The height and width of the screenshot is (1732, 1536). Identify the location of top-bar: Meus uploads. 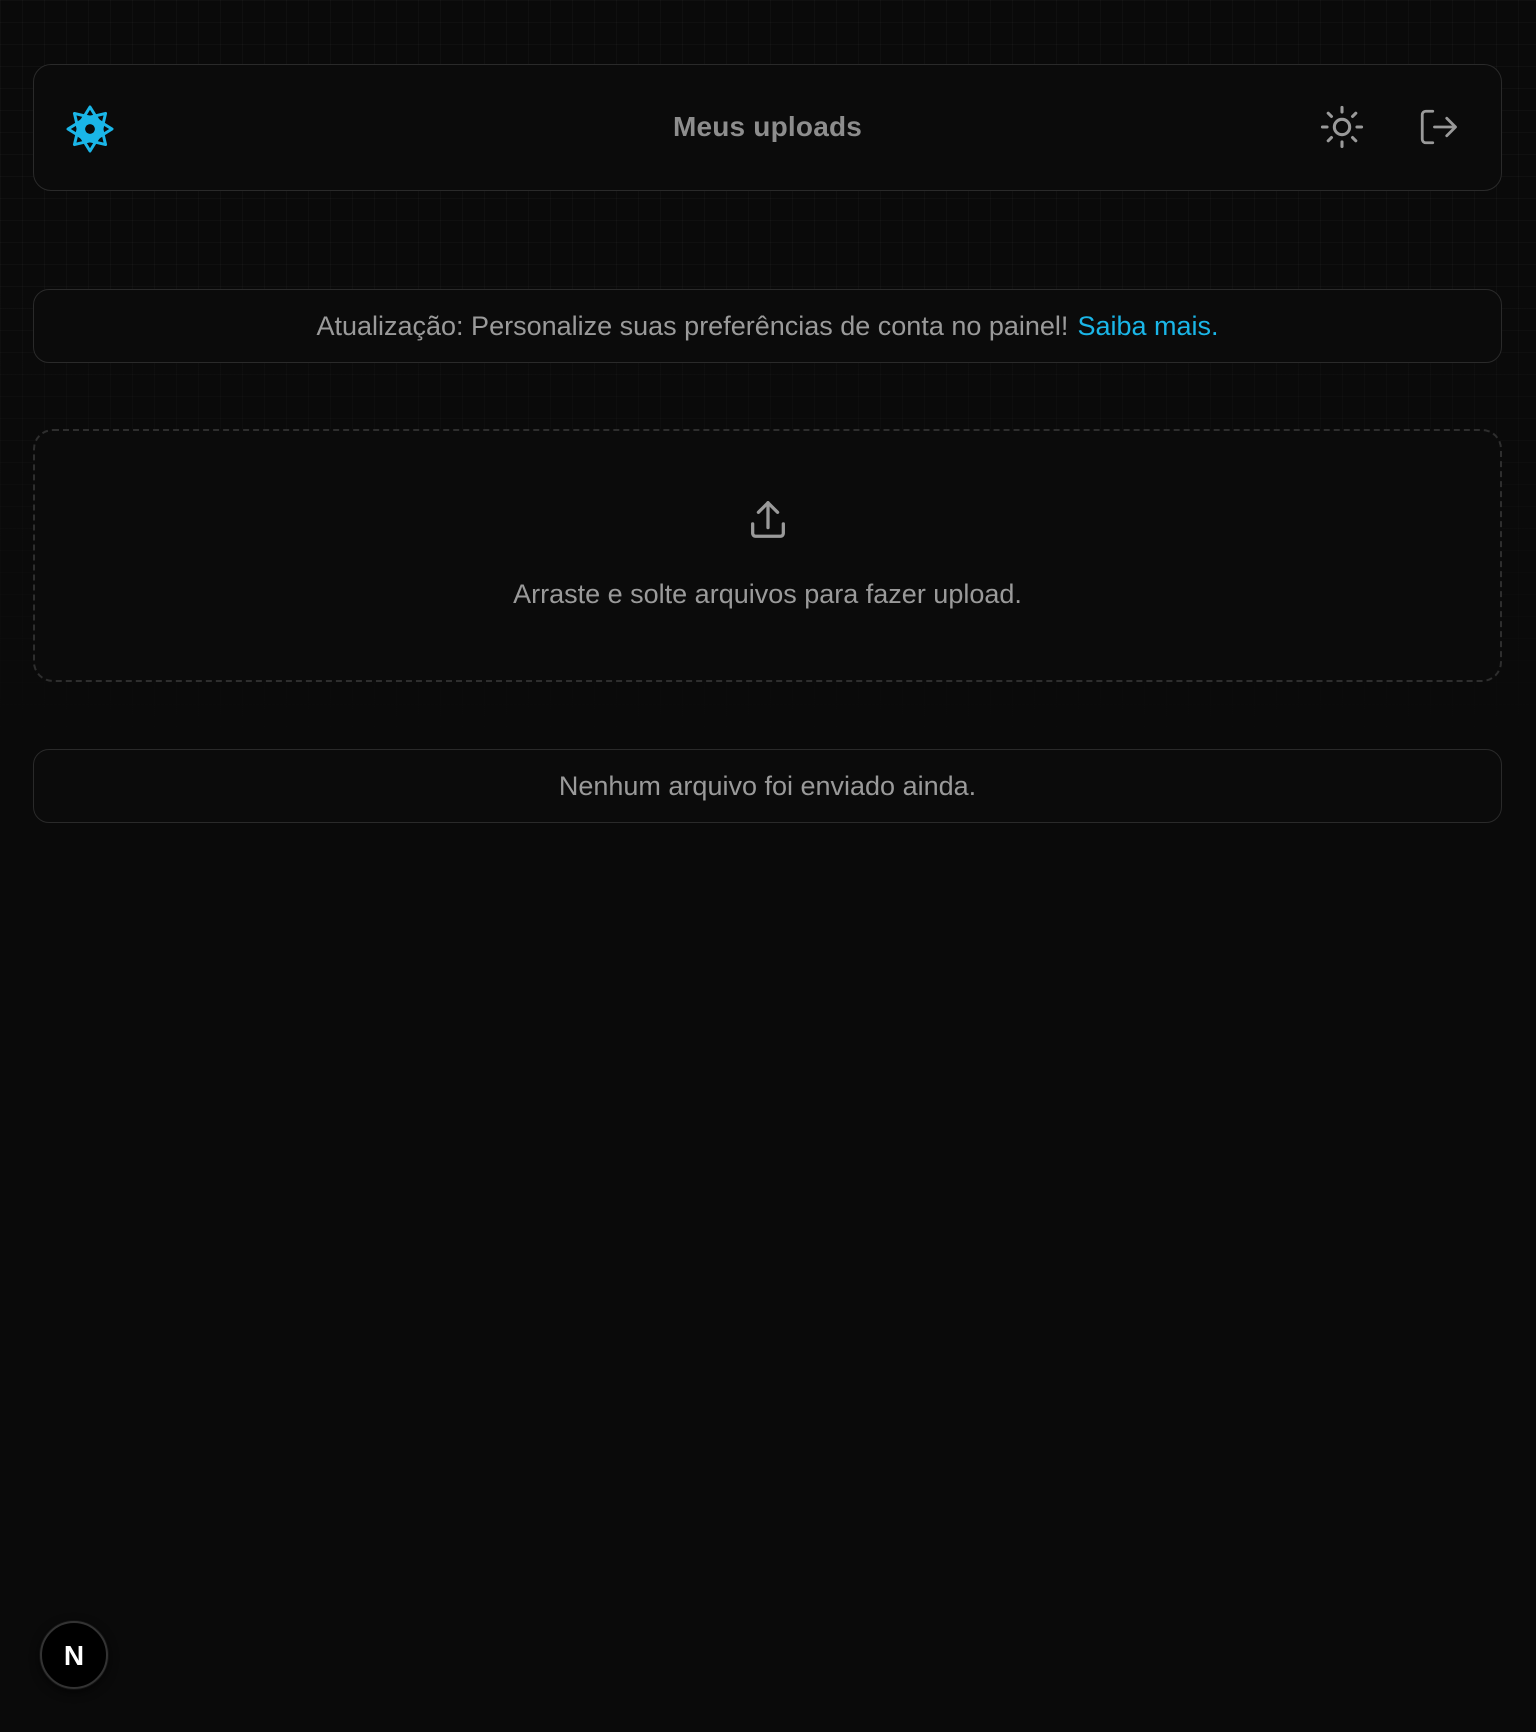
(767, 127).